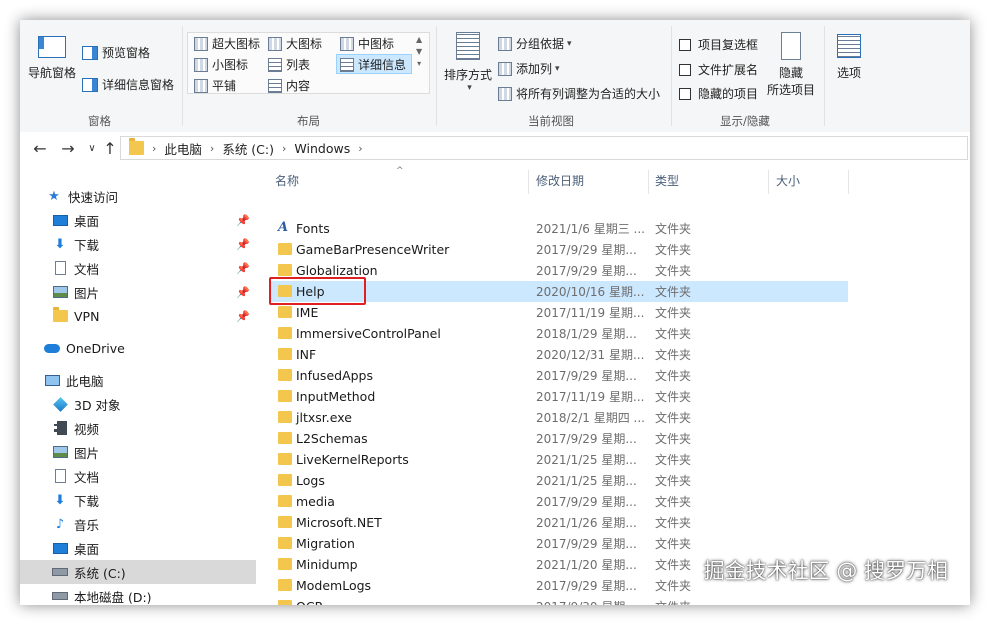 This screenshot has width=989, height=625. Describe the element at coordinates (138, 316) in the screenshot. I see `nav-quick-vpn: VPN 📌` at that location.